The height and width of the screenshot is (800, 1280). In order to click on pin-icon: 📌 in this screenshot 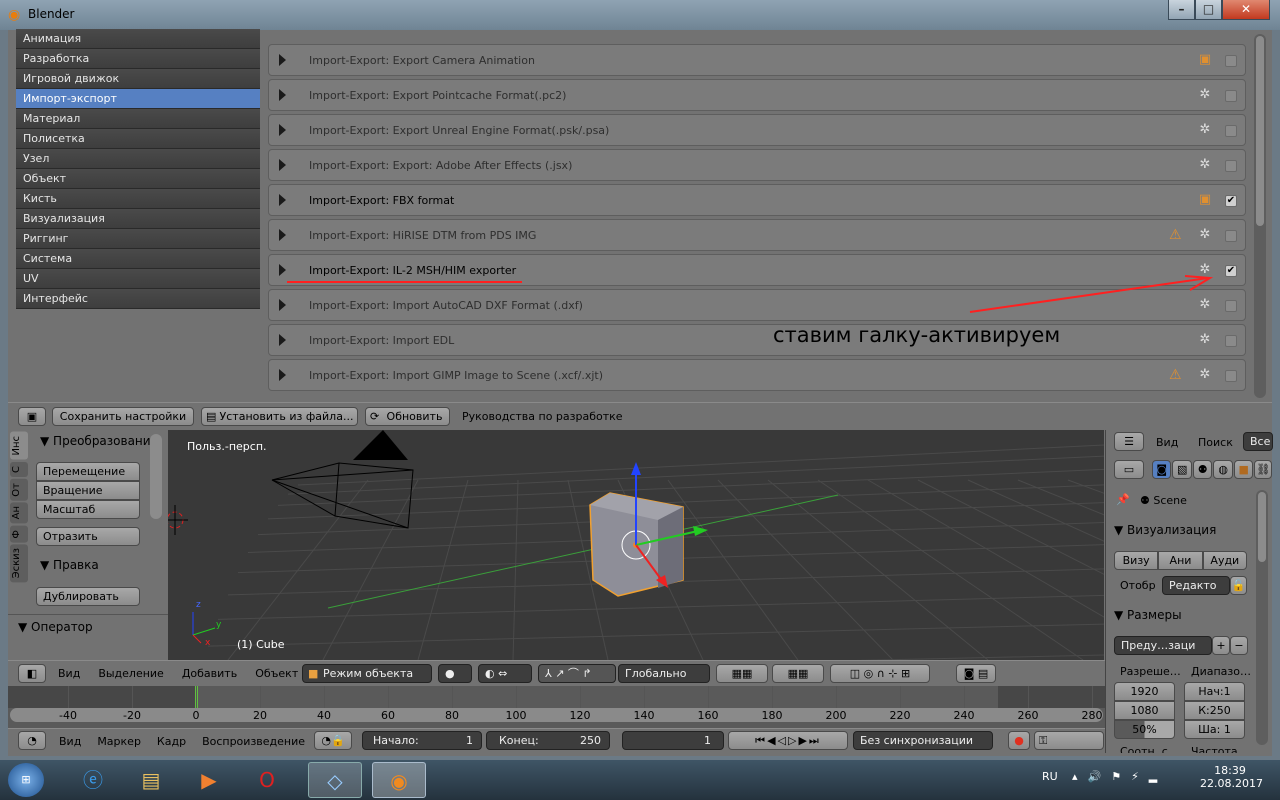, I will do `click(1123, 499)`.